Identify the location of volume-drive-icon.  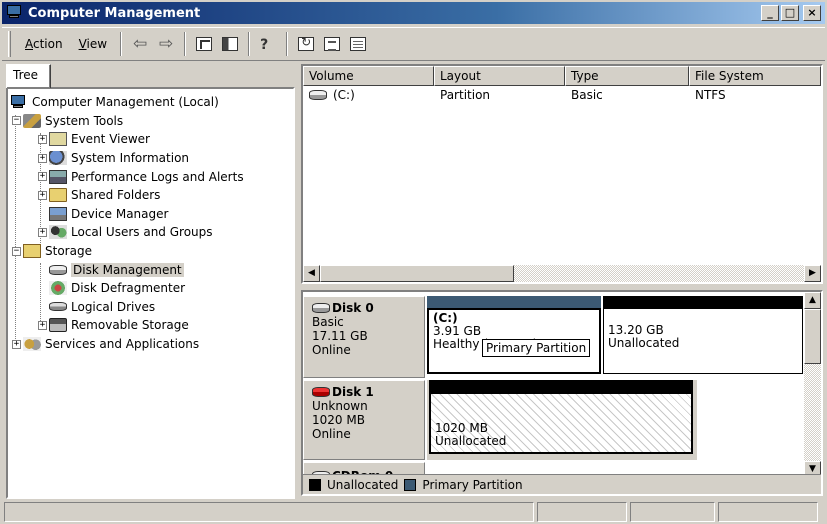
(318, 95).